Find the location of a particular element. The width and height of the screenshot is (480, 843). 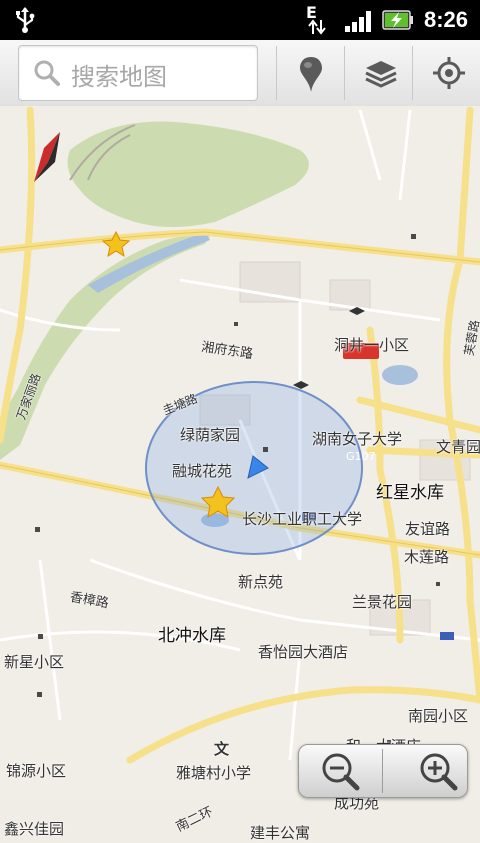

poi-xinxing-jiayuan: 鑫兴佳园 is located at coordinates (34, 829).